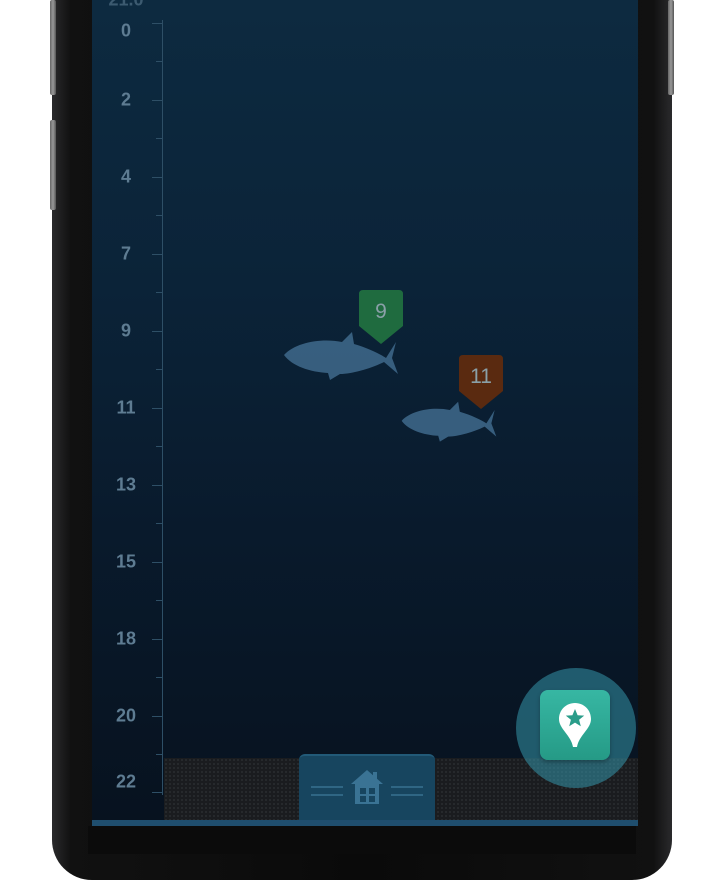 The width and height of the screenshot is (720, 880). I want to click on depth-label: 9, so click(125, 330).